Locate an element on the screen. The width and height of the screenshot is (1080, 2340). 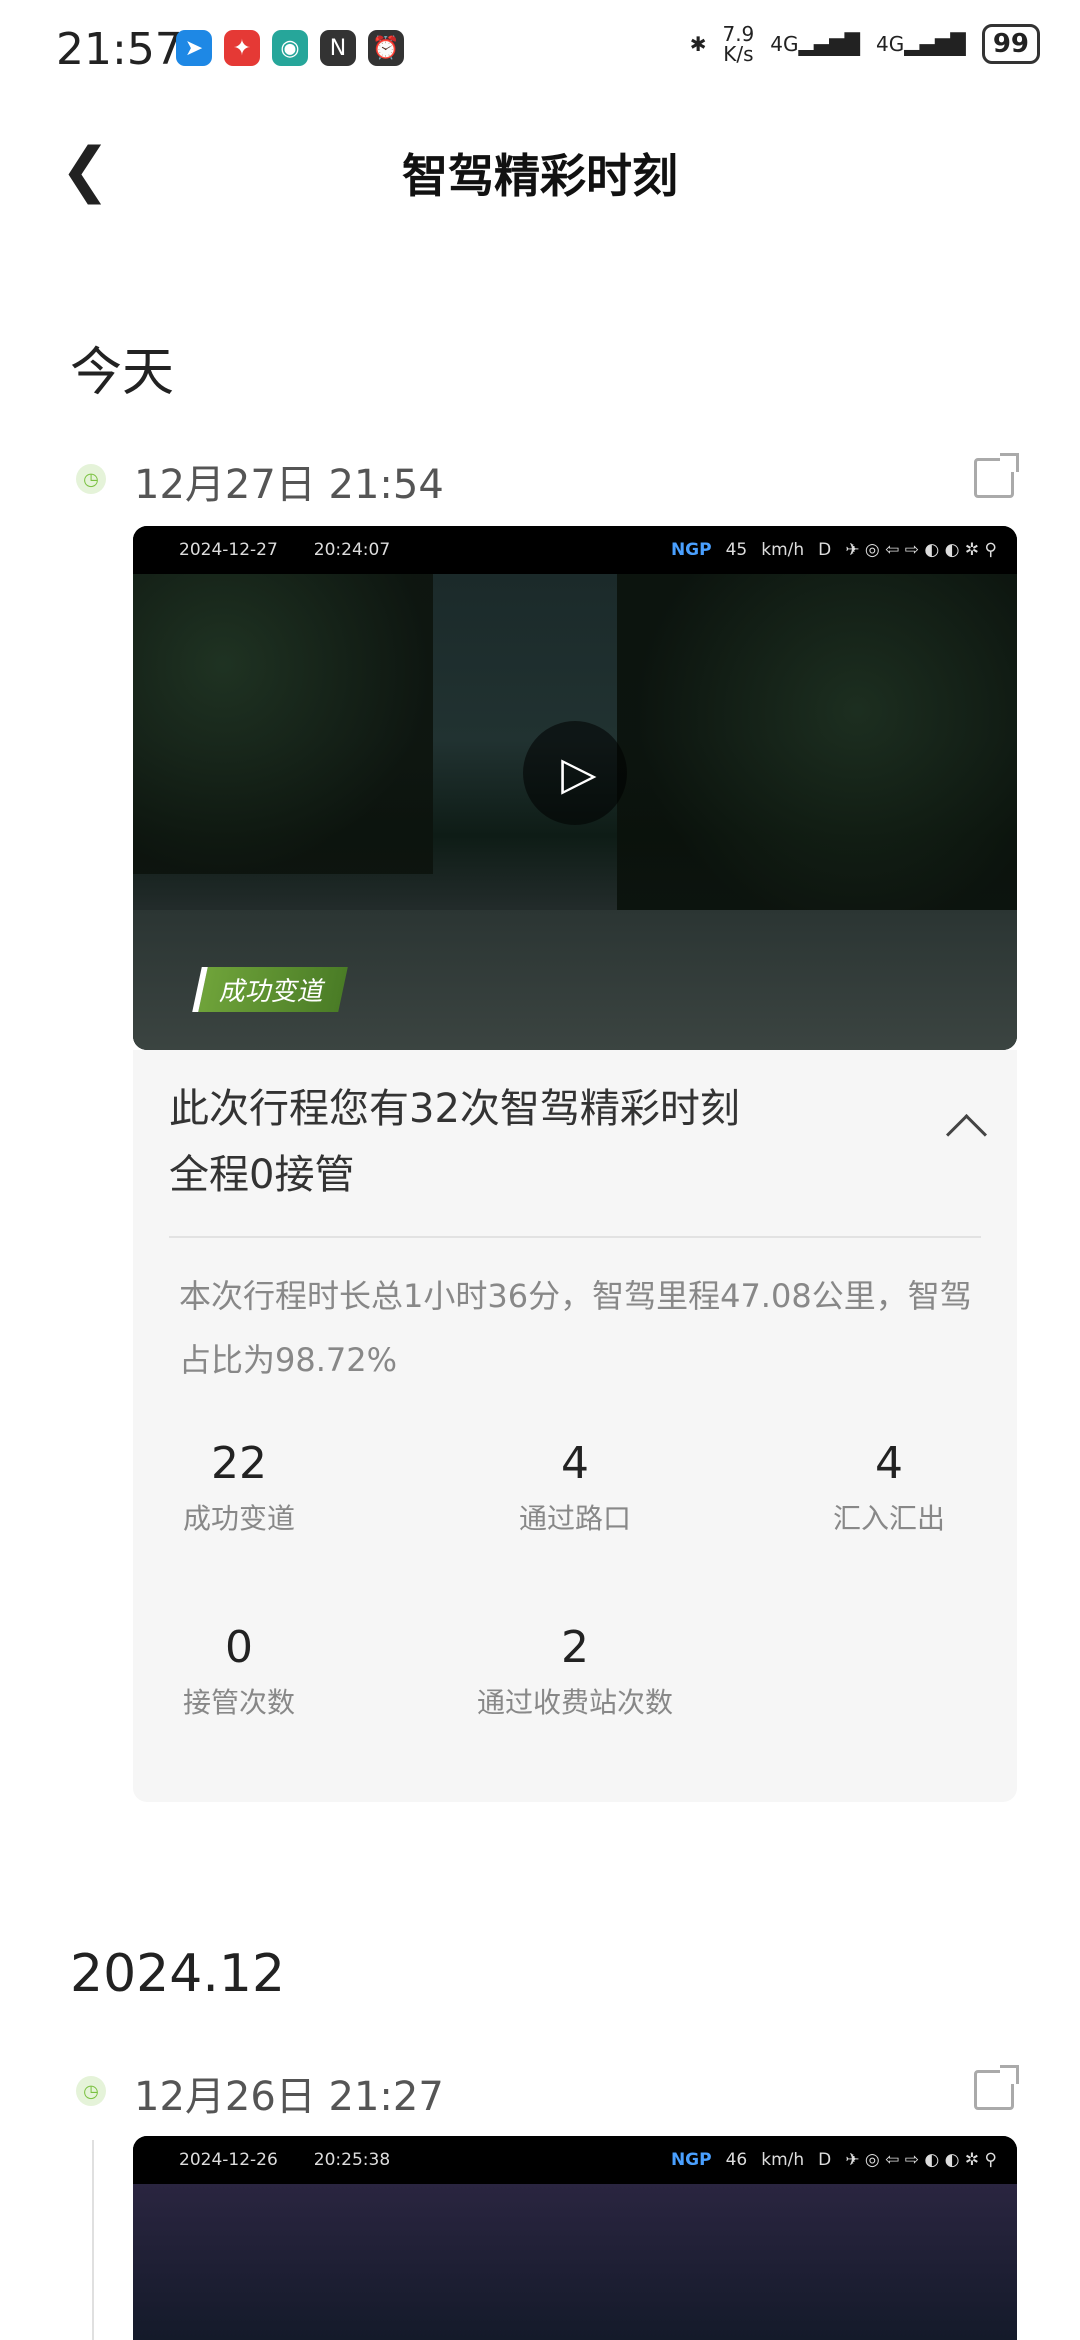
osd-date: 2024-12-26 is located at coordinates (228, 2160).